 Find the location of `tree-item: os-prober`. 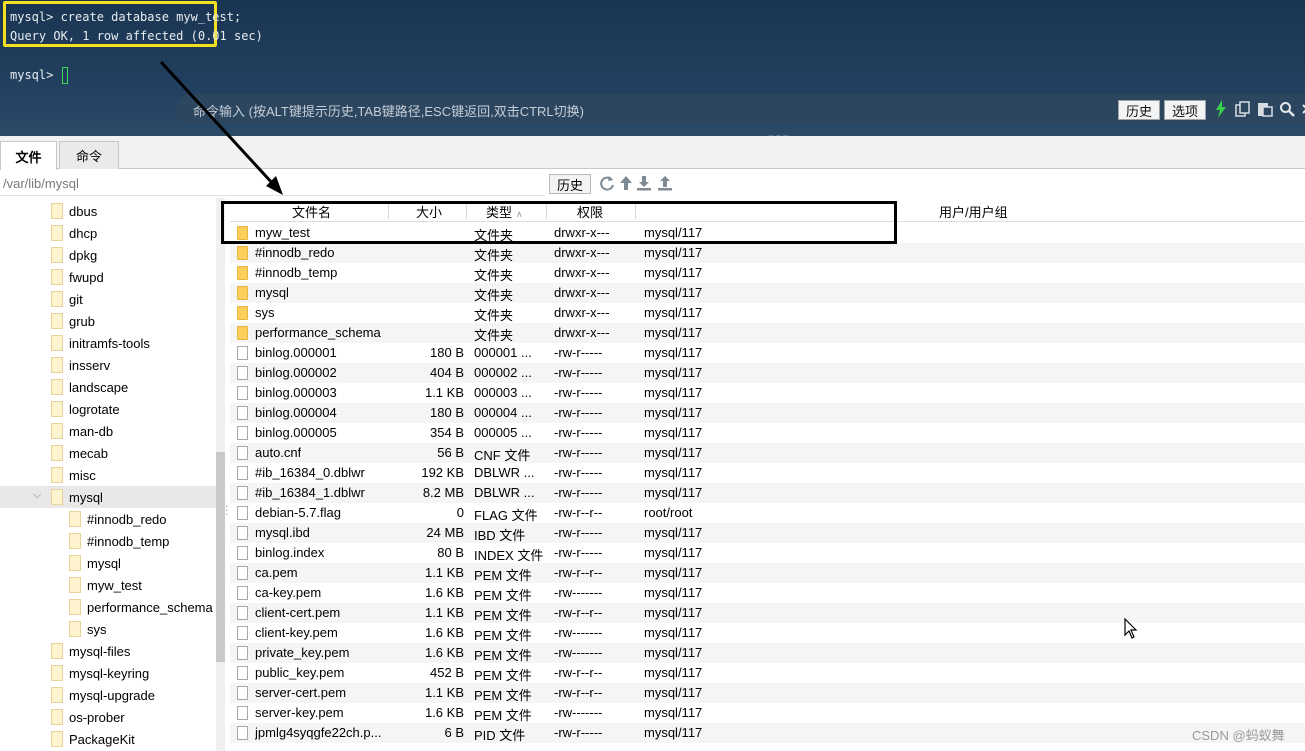

tree-item: os-prober is located at coordinates (108, 717).